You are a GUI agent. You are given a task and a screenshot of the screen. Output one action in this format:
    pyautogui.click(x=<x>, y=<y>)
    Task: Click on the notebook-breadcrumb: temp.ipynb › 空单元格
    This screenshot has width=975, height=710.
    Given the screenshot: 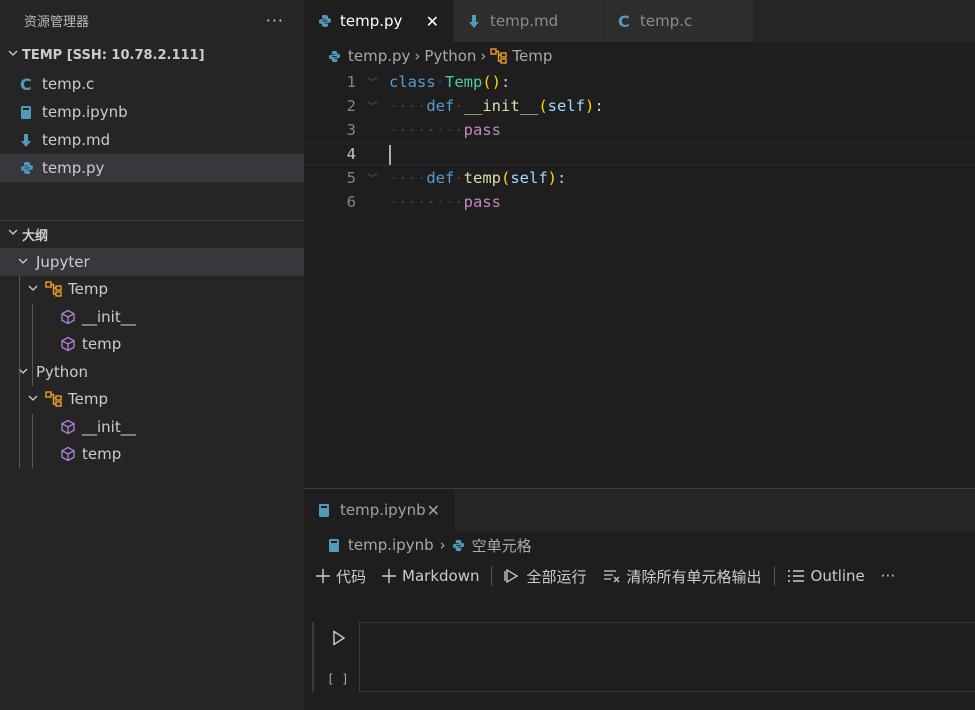 What is the action you would take?
    pyautogui.click(x=639, y=545)
    